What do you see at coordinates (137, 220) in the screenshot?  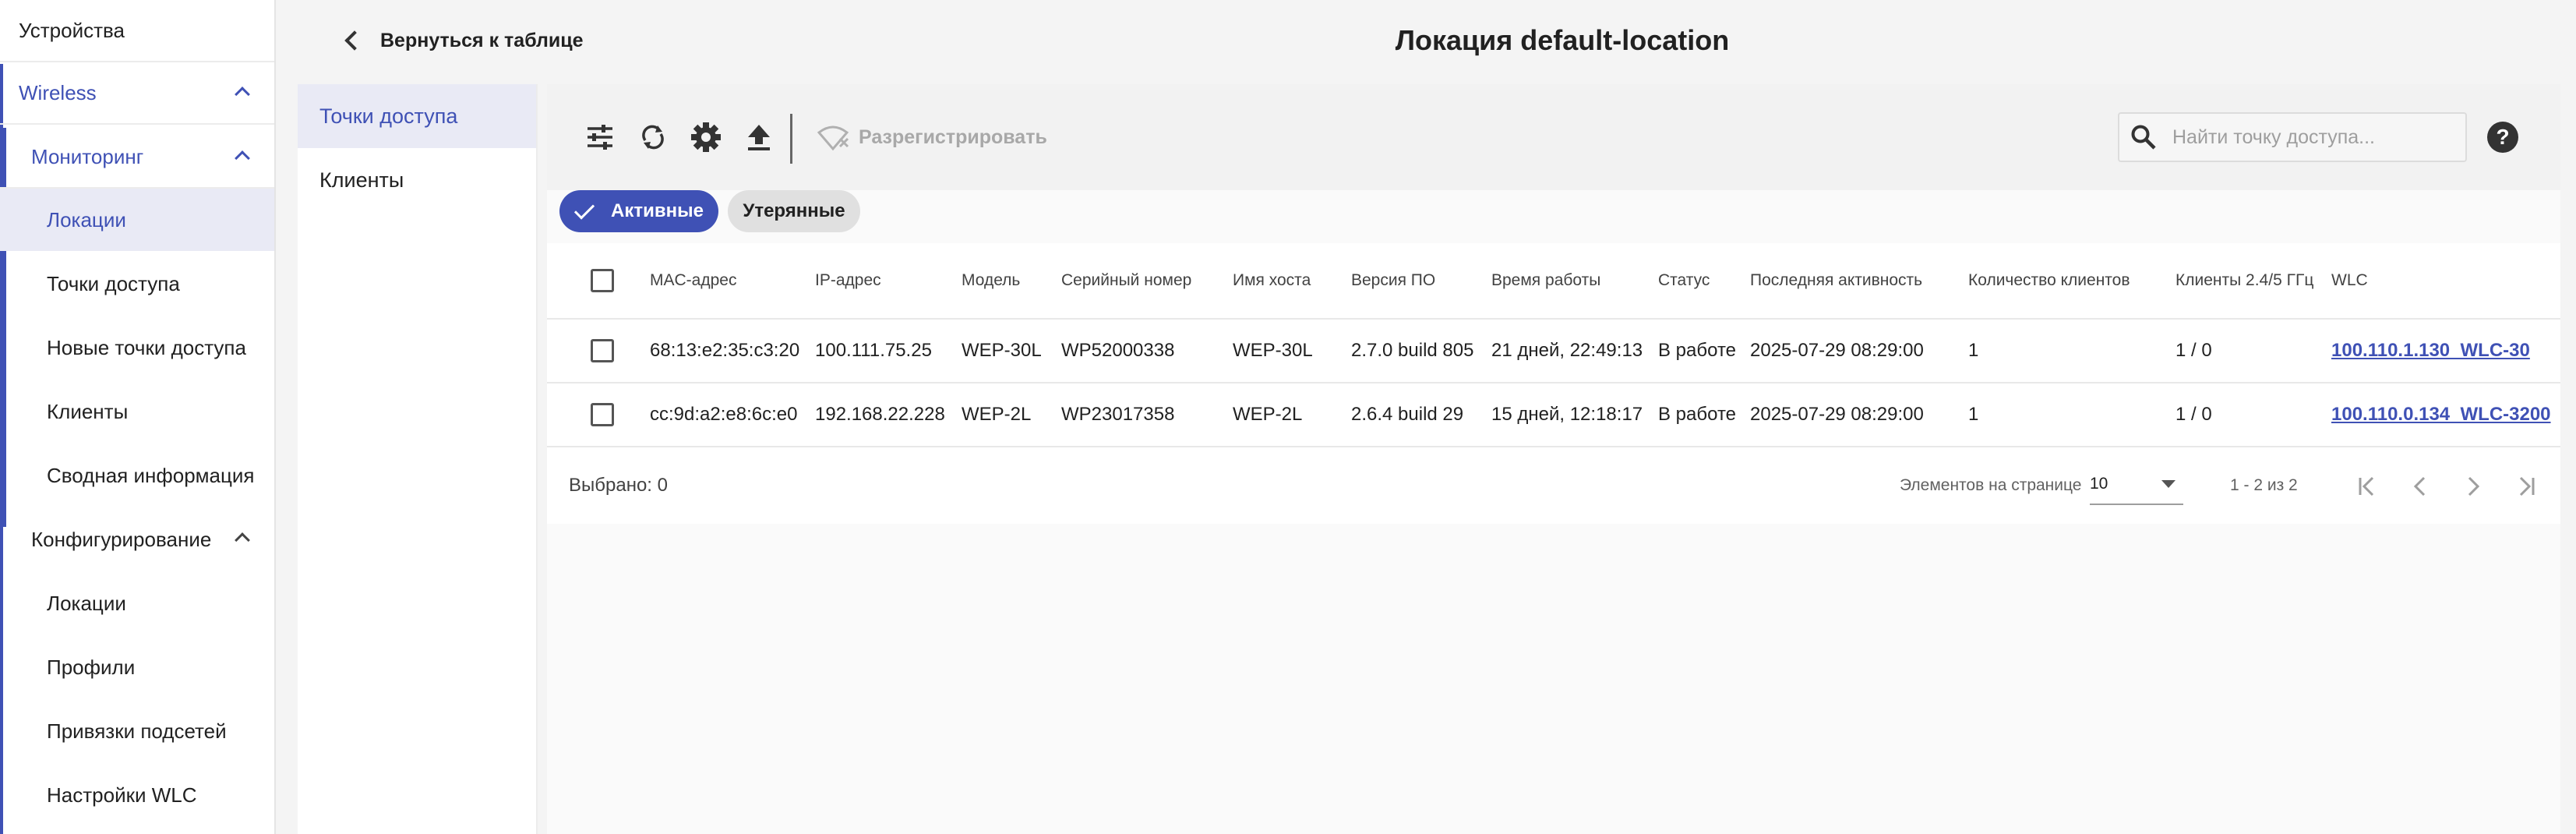 I see `sidebar-item-monitoring-locations: Локации` at bounding box center [137, 220].